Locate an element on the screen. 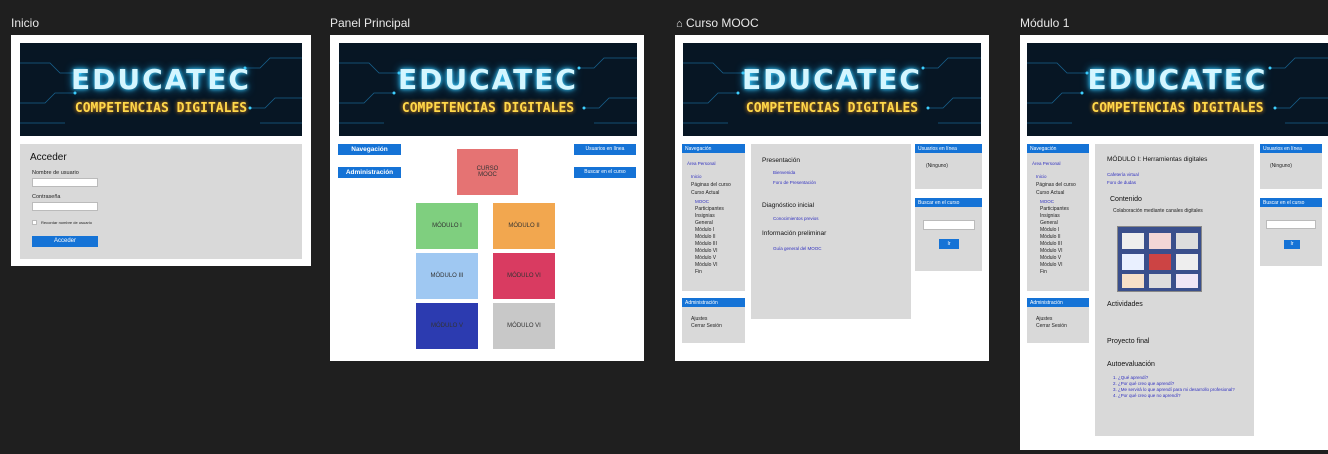 Image resolution: width=1328 pixels, height=454 pixels. frame-title-inicio: Inicio is located at coordinates (25, 23).